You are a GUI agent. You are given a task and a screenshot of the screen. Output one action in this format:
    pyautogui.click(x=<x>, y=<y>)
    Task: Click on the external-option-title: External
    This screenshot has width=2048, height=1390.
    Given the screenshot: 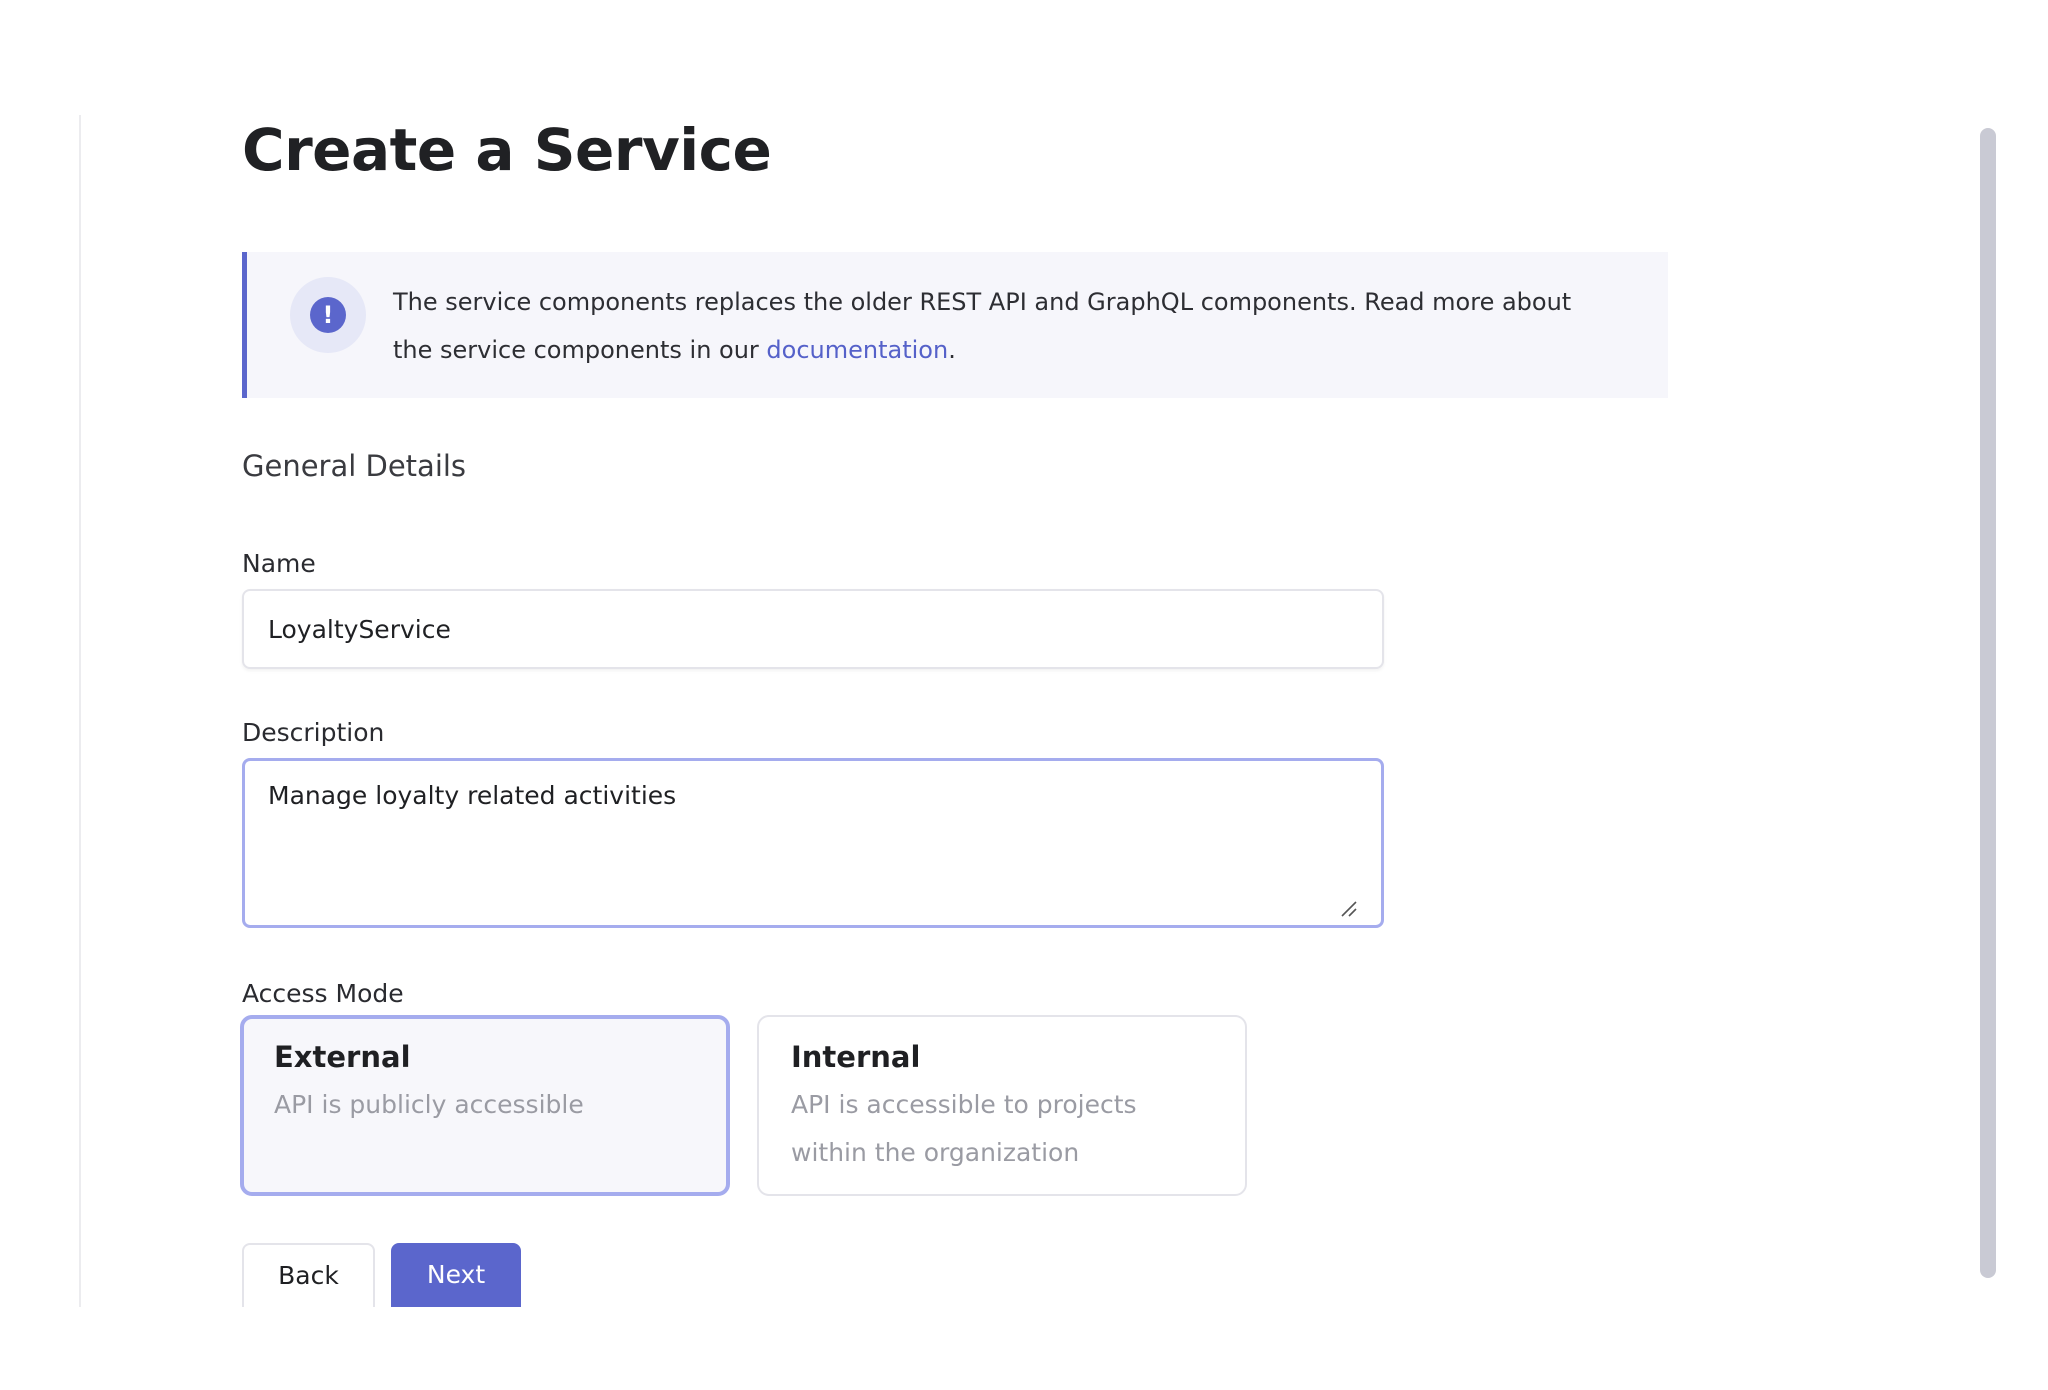 What is the action you would take?
    pyautogui.click(x=342, y=1057)
    